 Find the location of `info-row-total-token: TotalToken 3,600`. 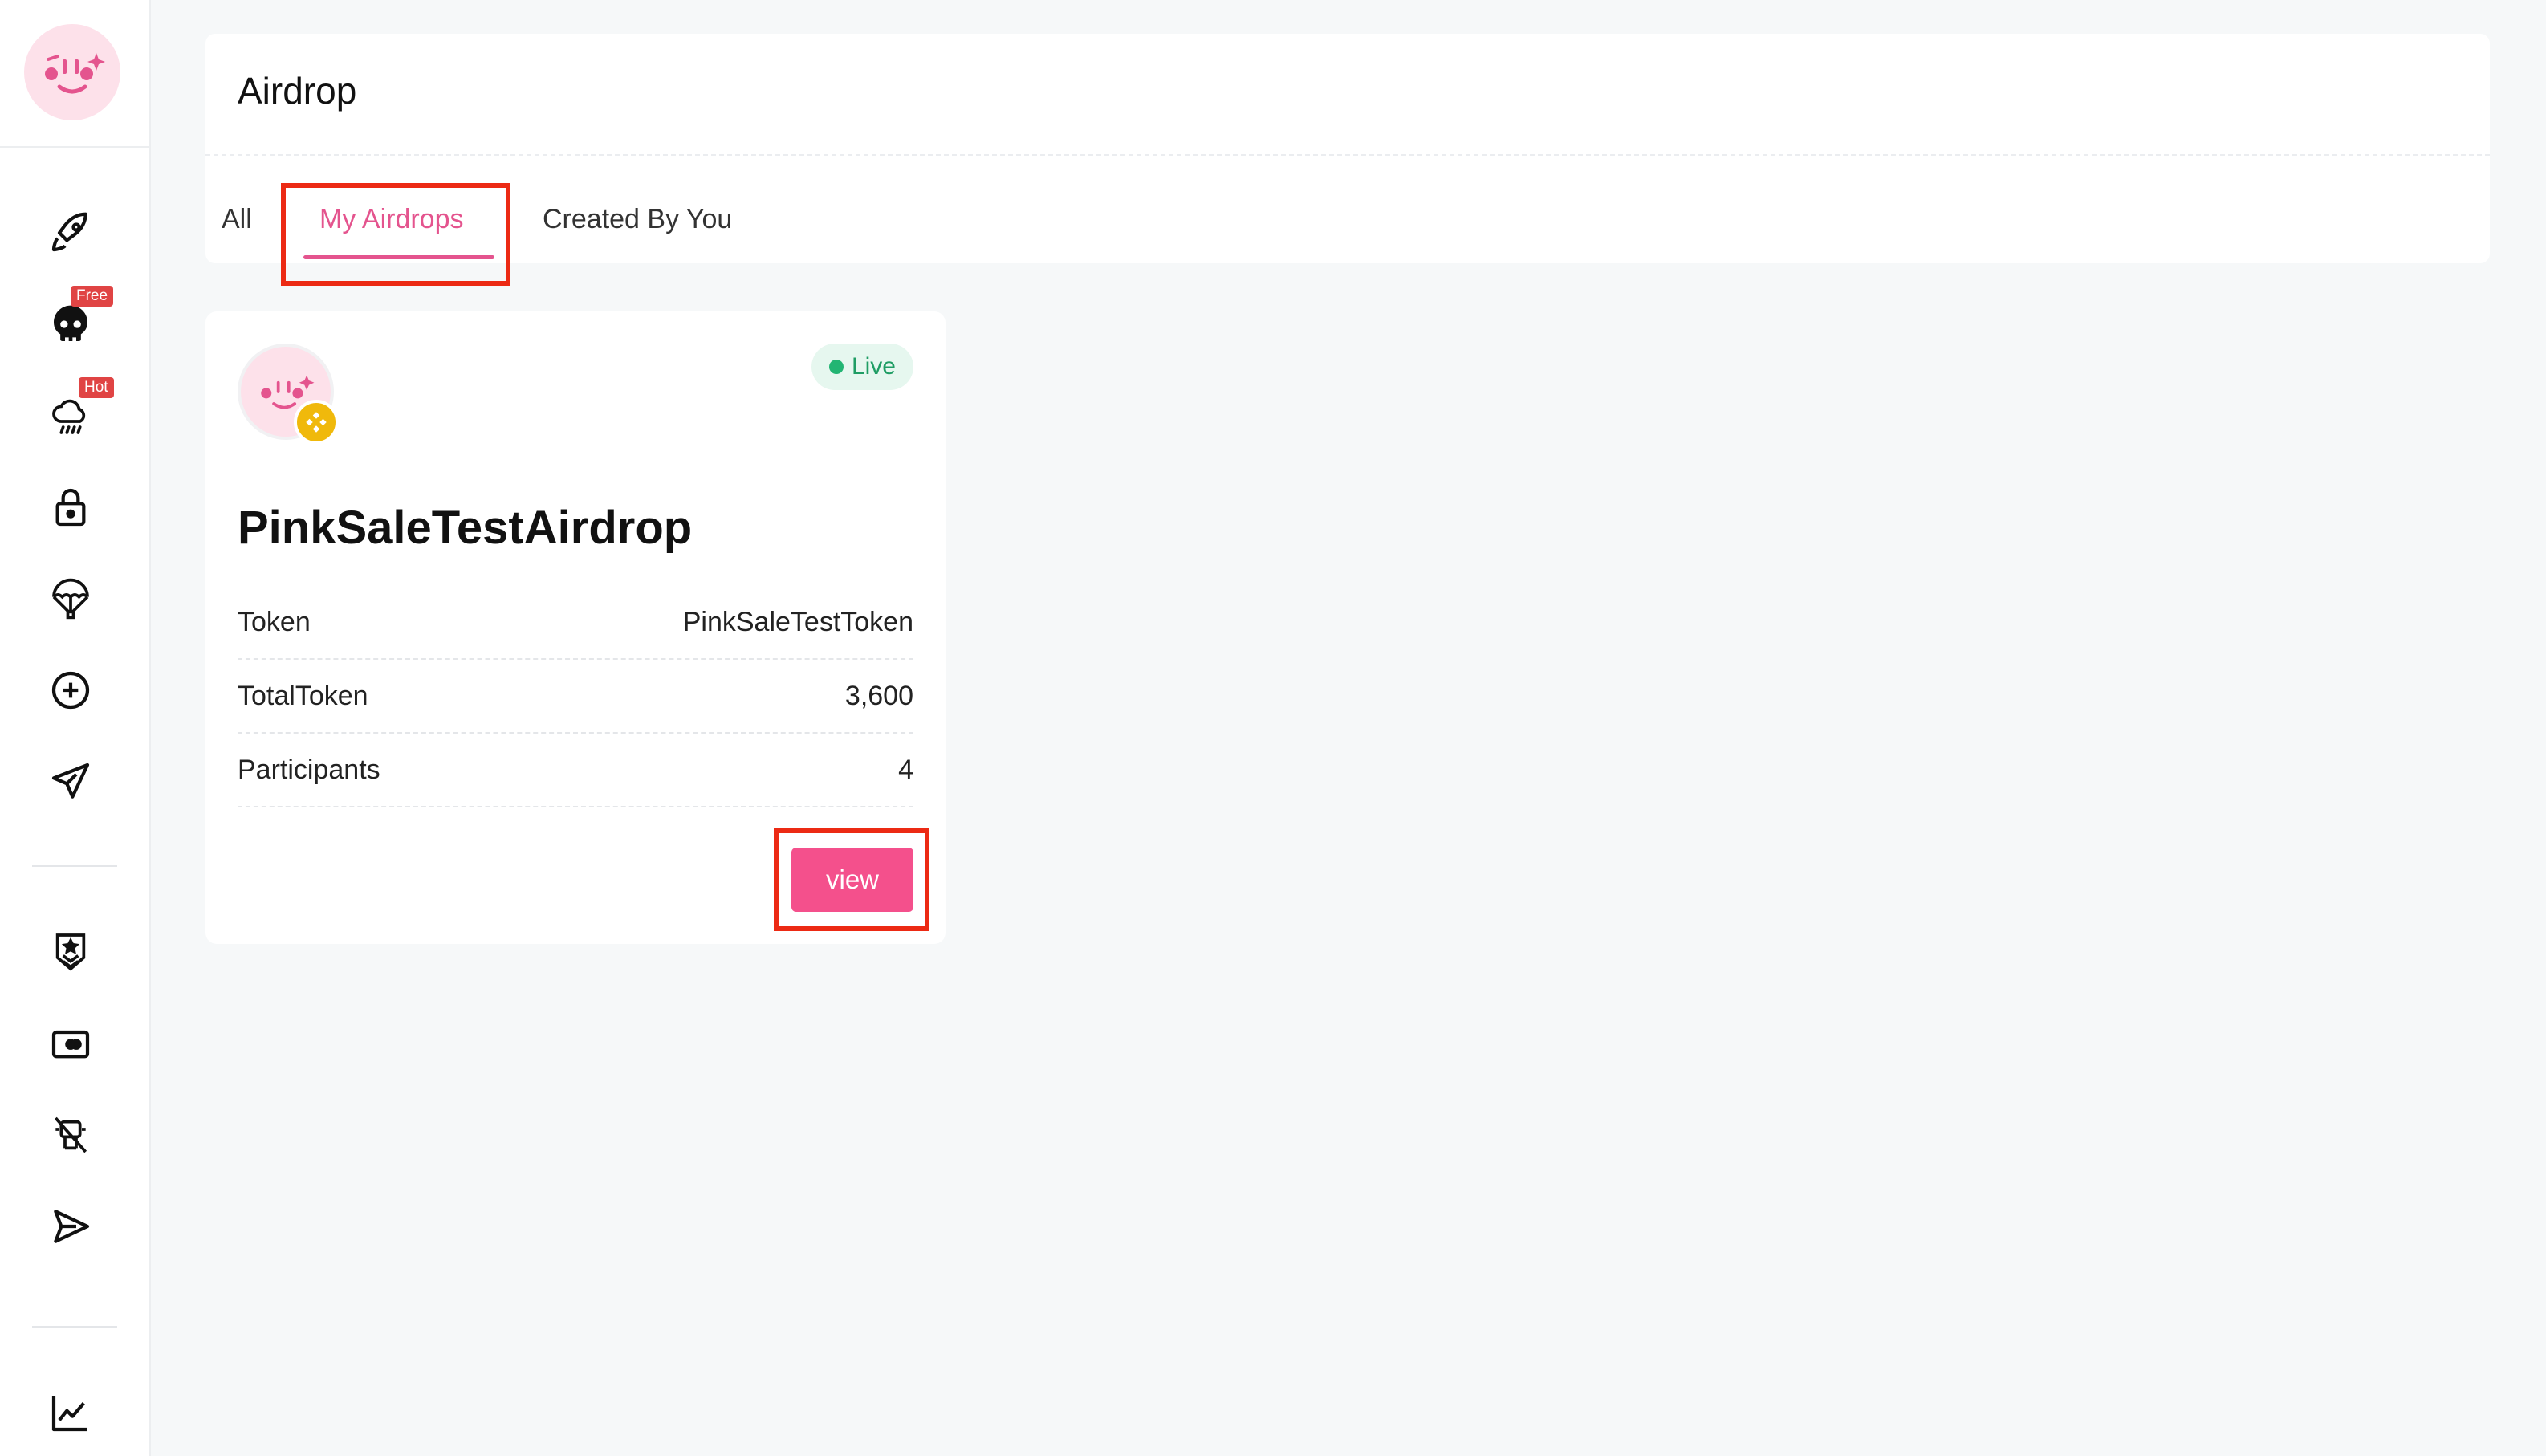

info-row-total-token: TotalToken 3,600 is located at coordinates (575, 697).